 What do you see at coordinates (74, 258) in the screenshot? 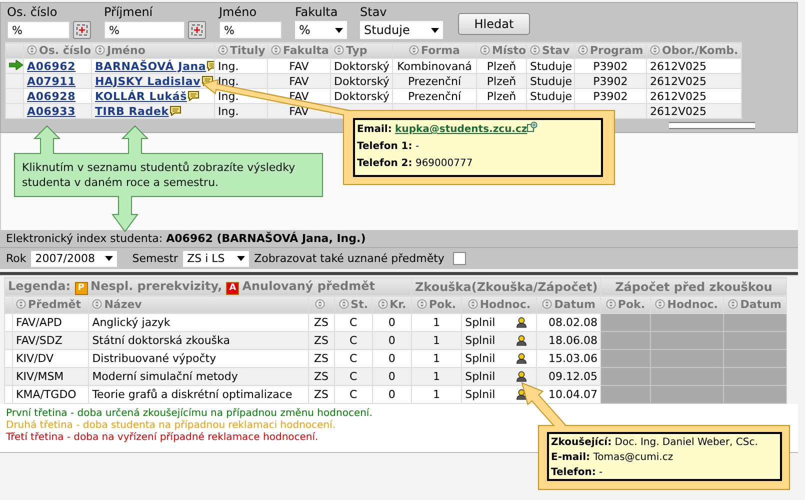
I see `year-select: 2007/2008` at bounding box center [74, 258].